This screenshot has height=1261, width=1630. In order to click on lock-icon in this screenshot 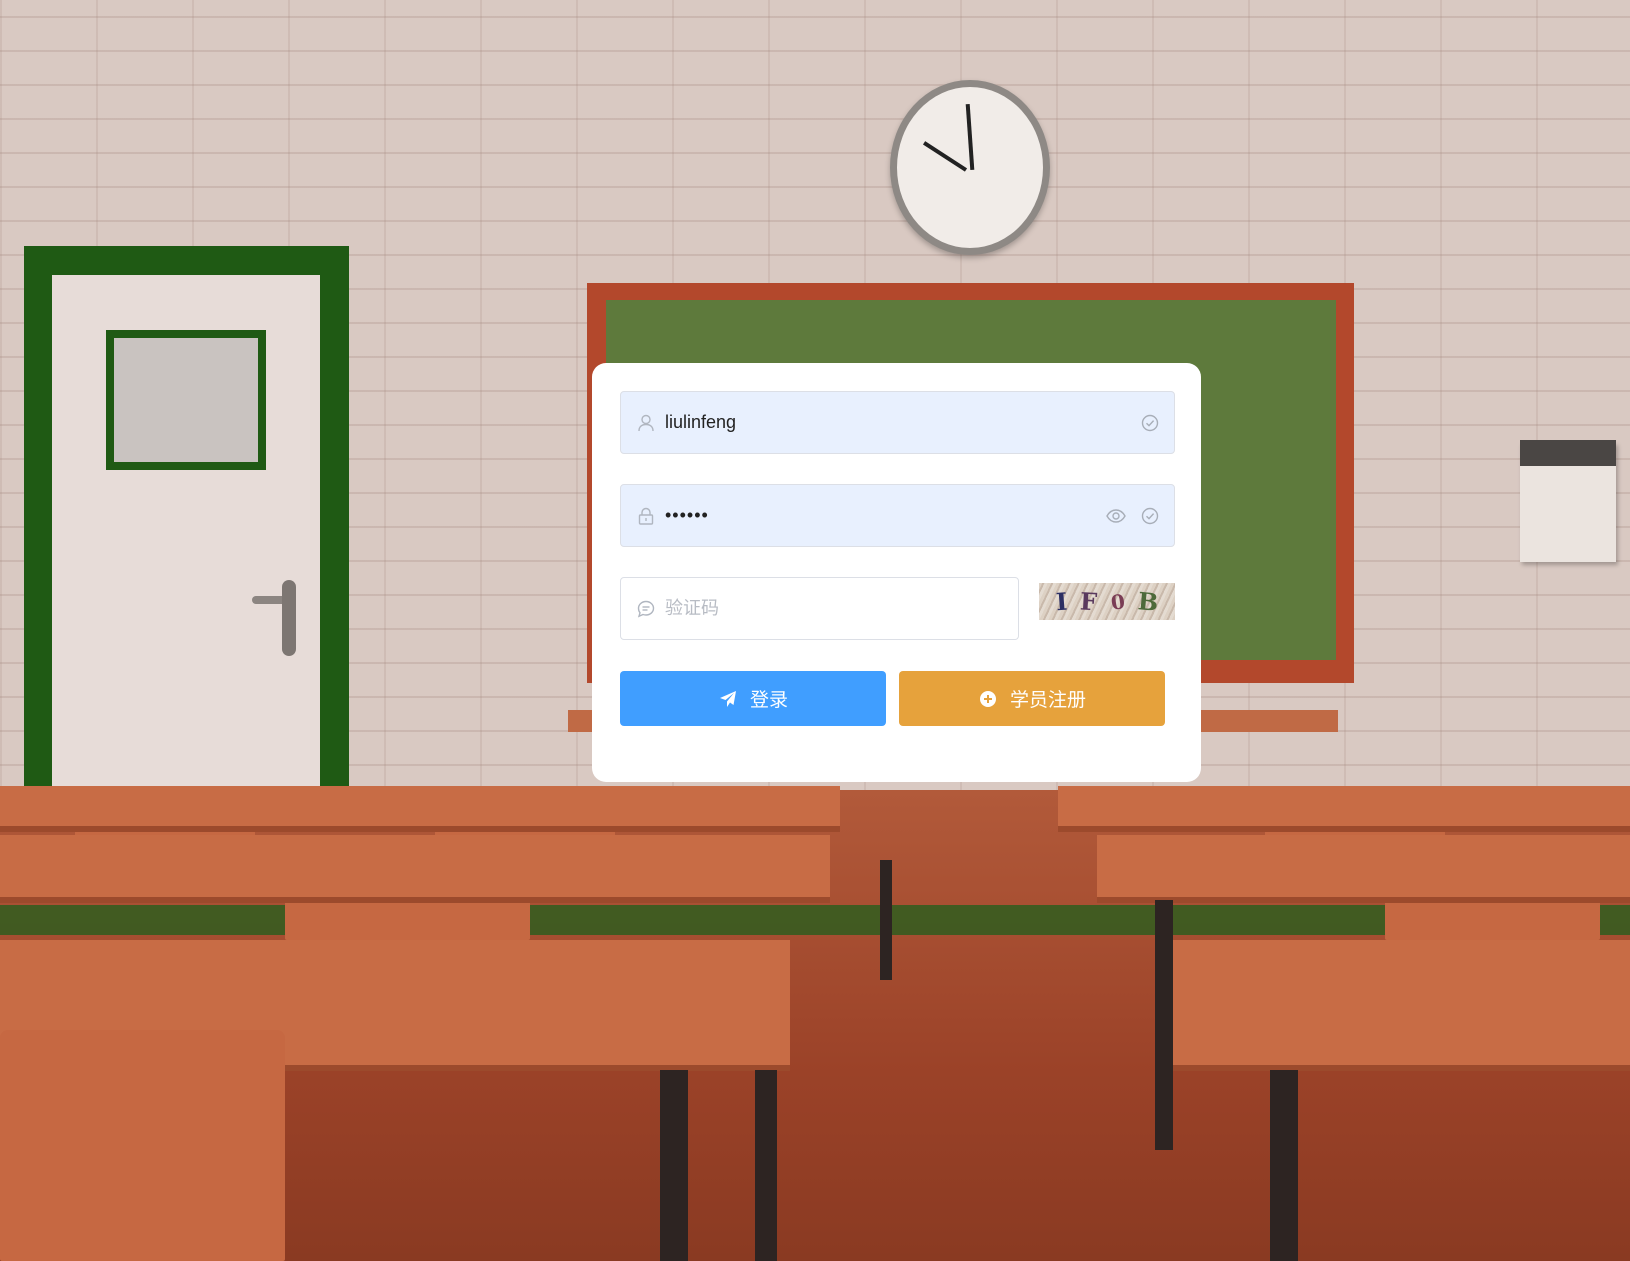, I will do `click(646, 516)`.